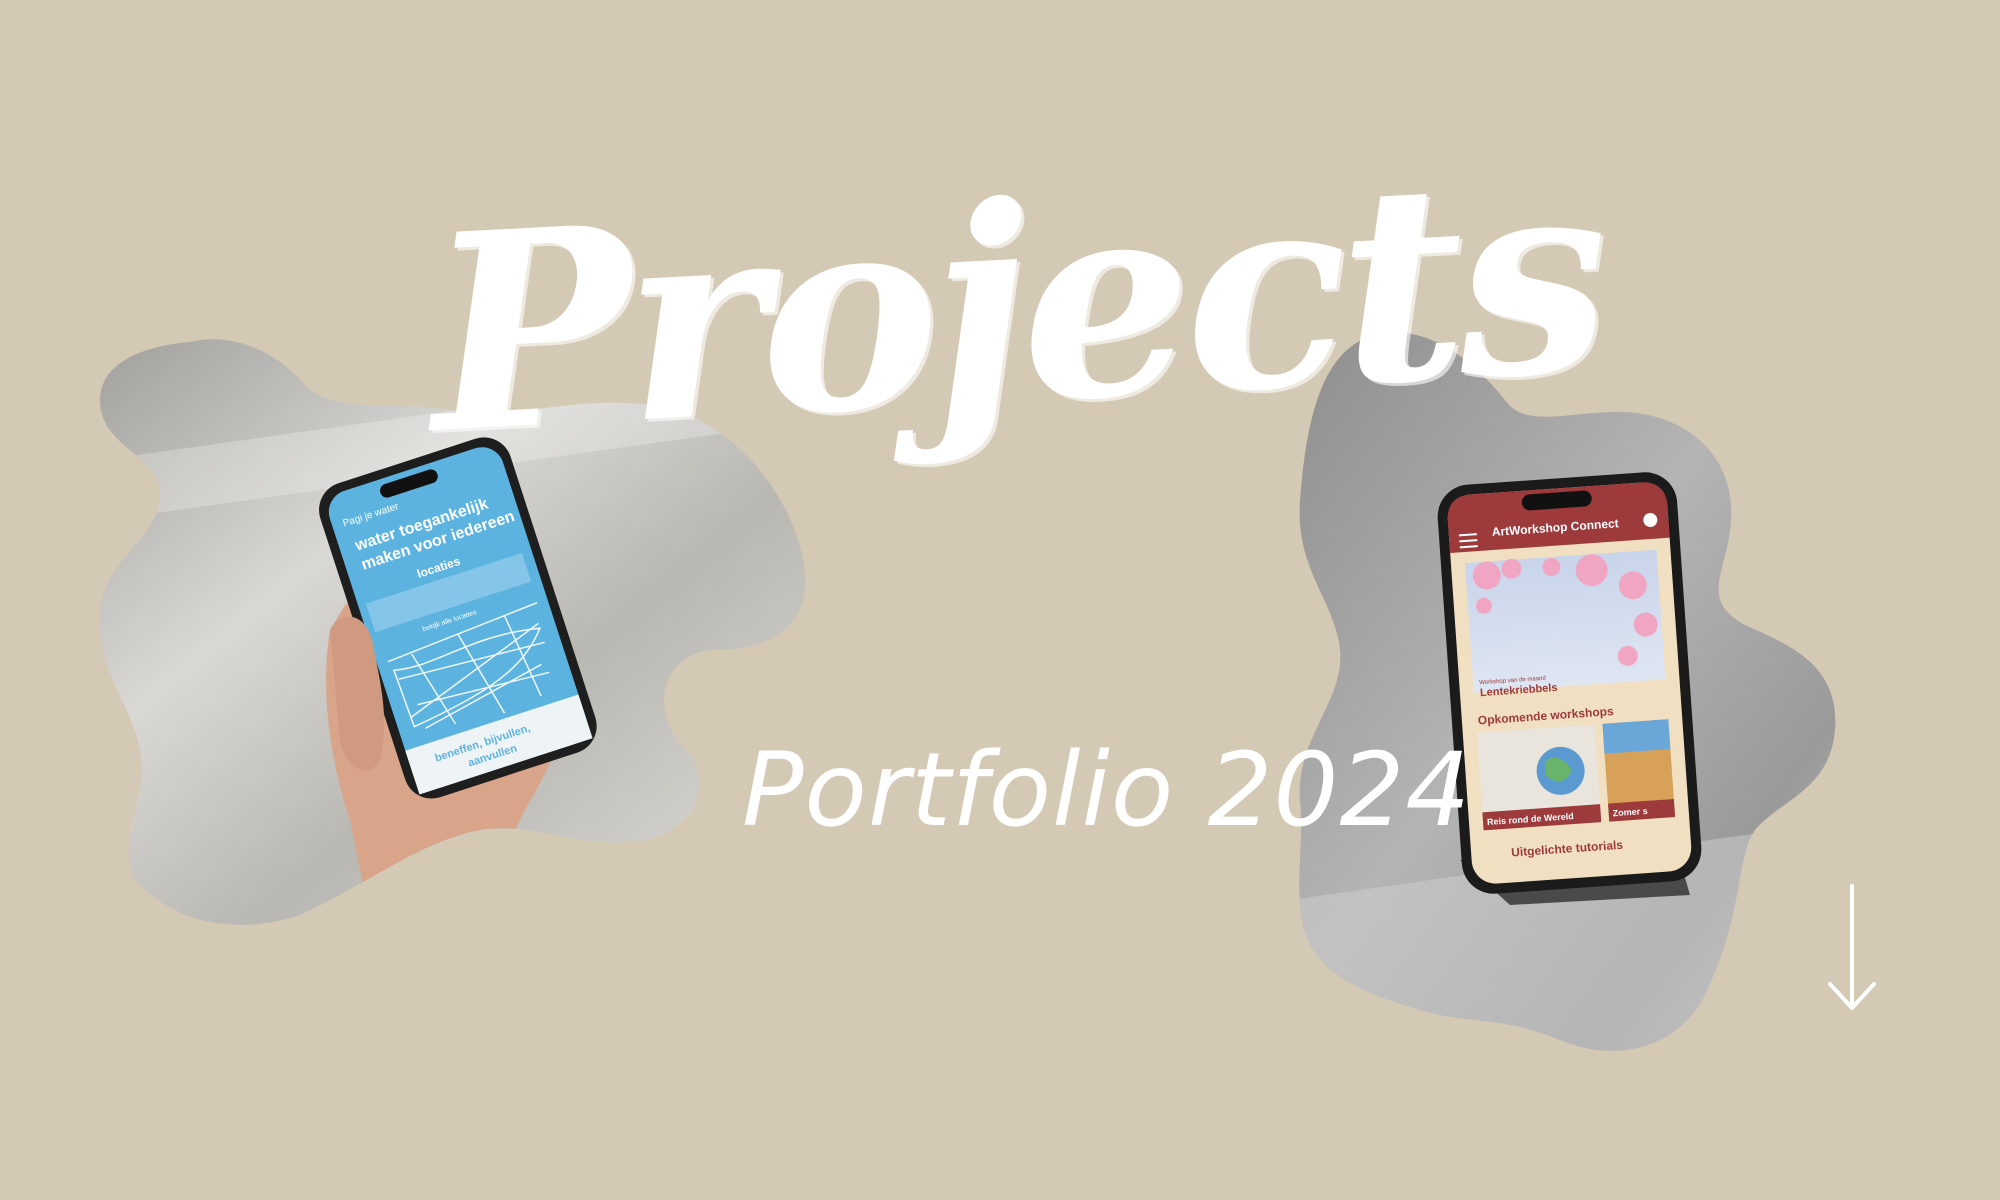 Image resolution: width=2000 pixels, height=1200 pixels. I want to click on scroll-down-button, so click(1852, 950).